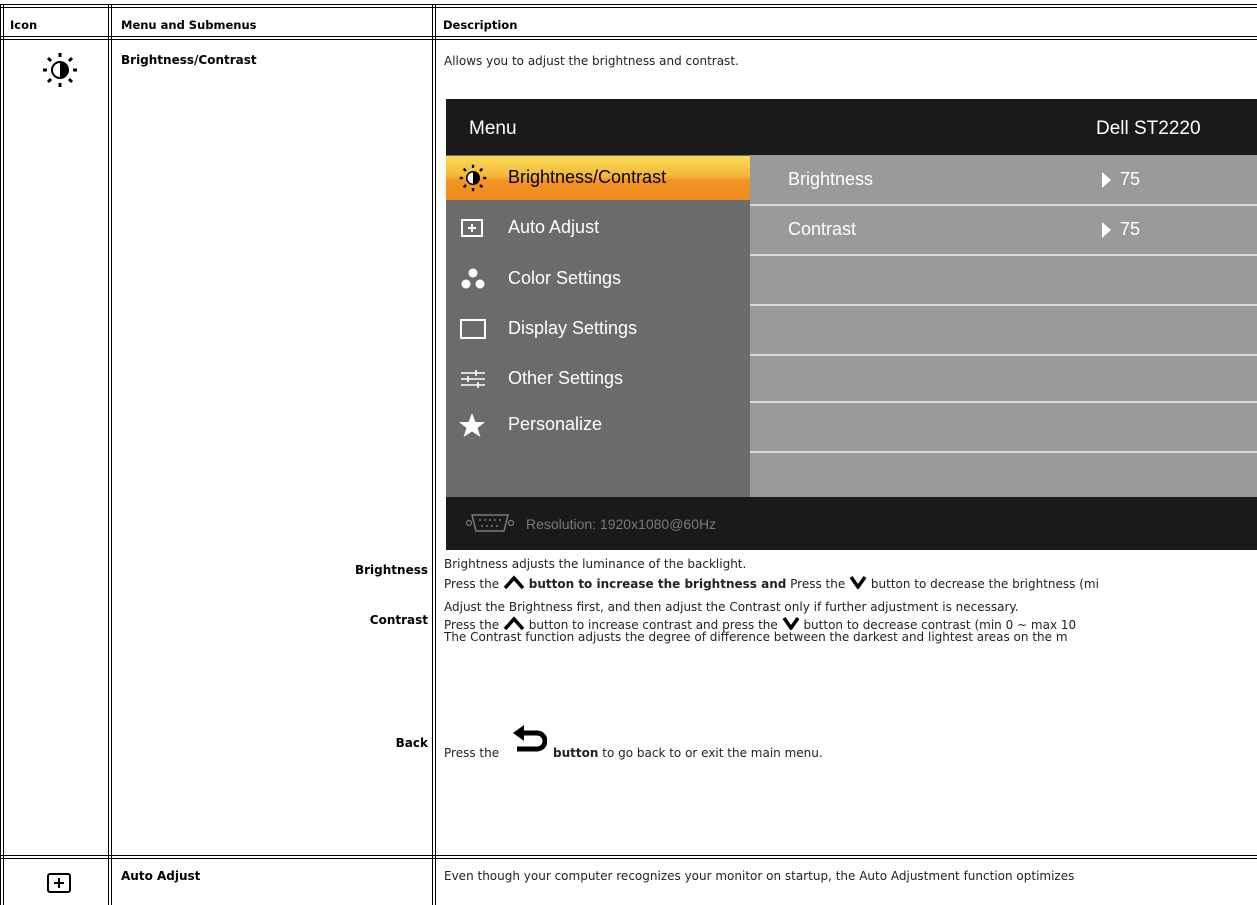 This screenshot has width=1257, height=905. What do you see at coordinates (1148, 128) in the screenshot?
I see `osd-model: Dell ST2220` at bounding box center [1148, 128].